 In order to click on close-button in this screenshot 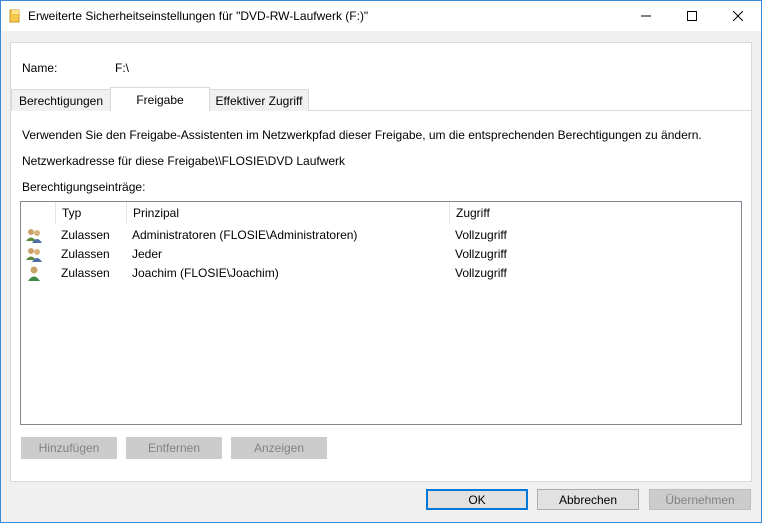, I will do `click(738, 16)`.